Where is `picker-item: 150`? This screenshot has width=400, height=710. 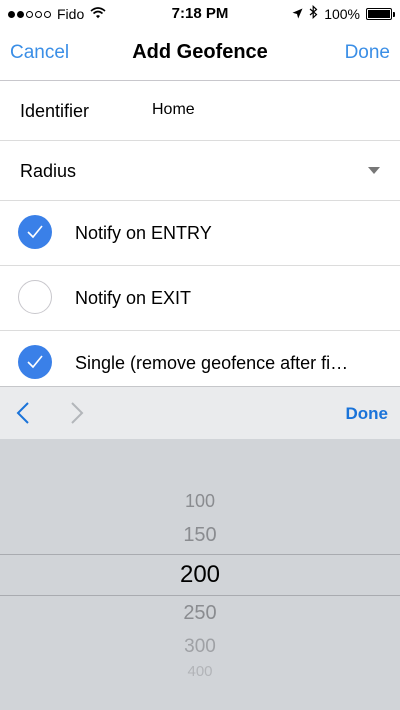
picker-item: 150 is located at coordinates (200, 535).